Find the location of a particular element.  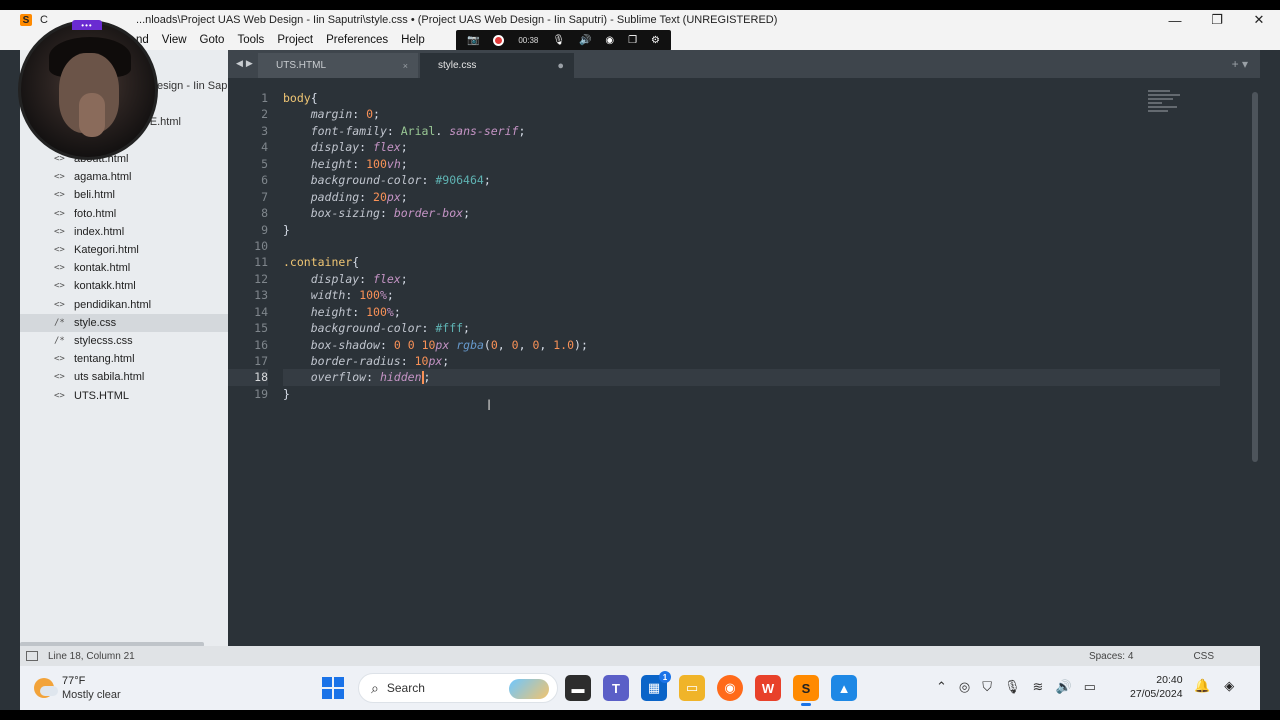

menu-preferences: Preferences is located at coordinates (357, 40).